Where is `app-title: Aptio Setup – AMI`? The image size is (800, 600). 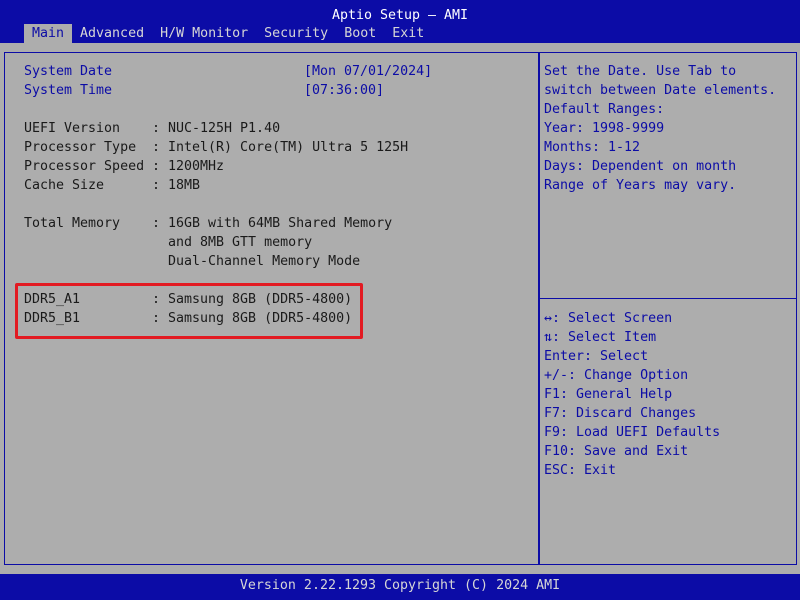 app-title: Aptio Setup – AMI is located at coordinates (400, 15).